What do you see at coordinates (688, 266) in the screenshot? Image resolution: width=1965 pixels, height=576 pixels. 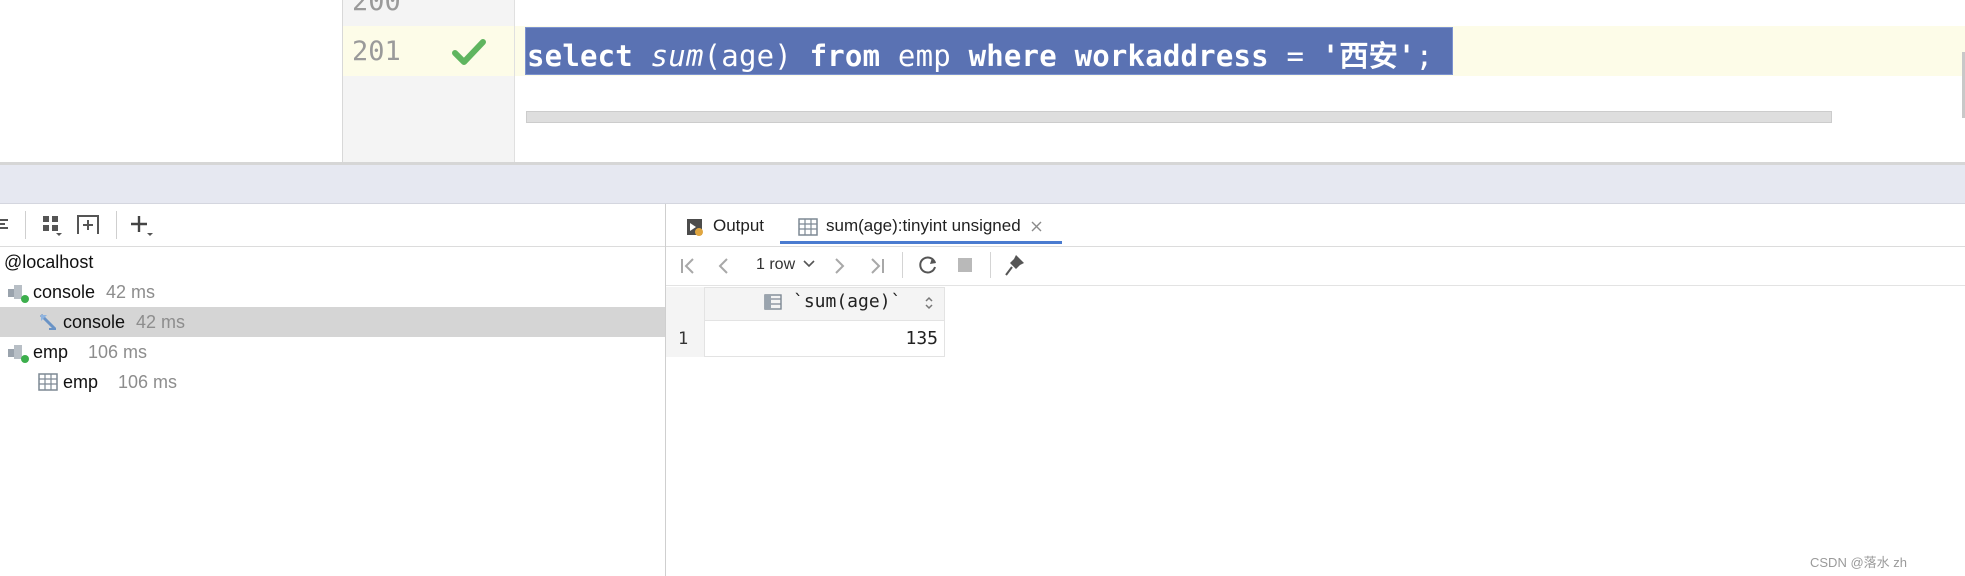 I see `first-page-icon` at bounding box center [688, 266].